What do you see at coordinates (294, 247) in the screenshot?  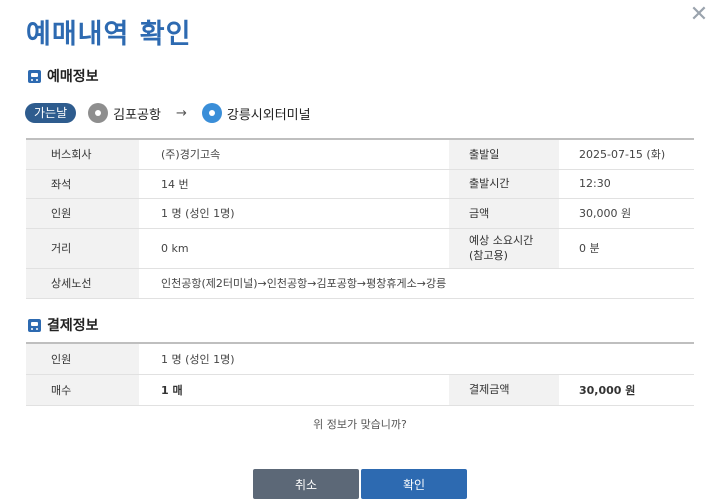 I see `info-value: 0 km` at bounding box center [294, 247].